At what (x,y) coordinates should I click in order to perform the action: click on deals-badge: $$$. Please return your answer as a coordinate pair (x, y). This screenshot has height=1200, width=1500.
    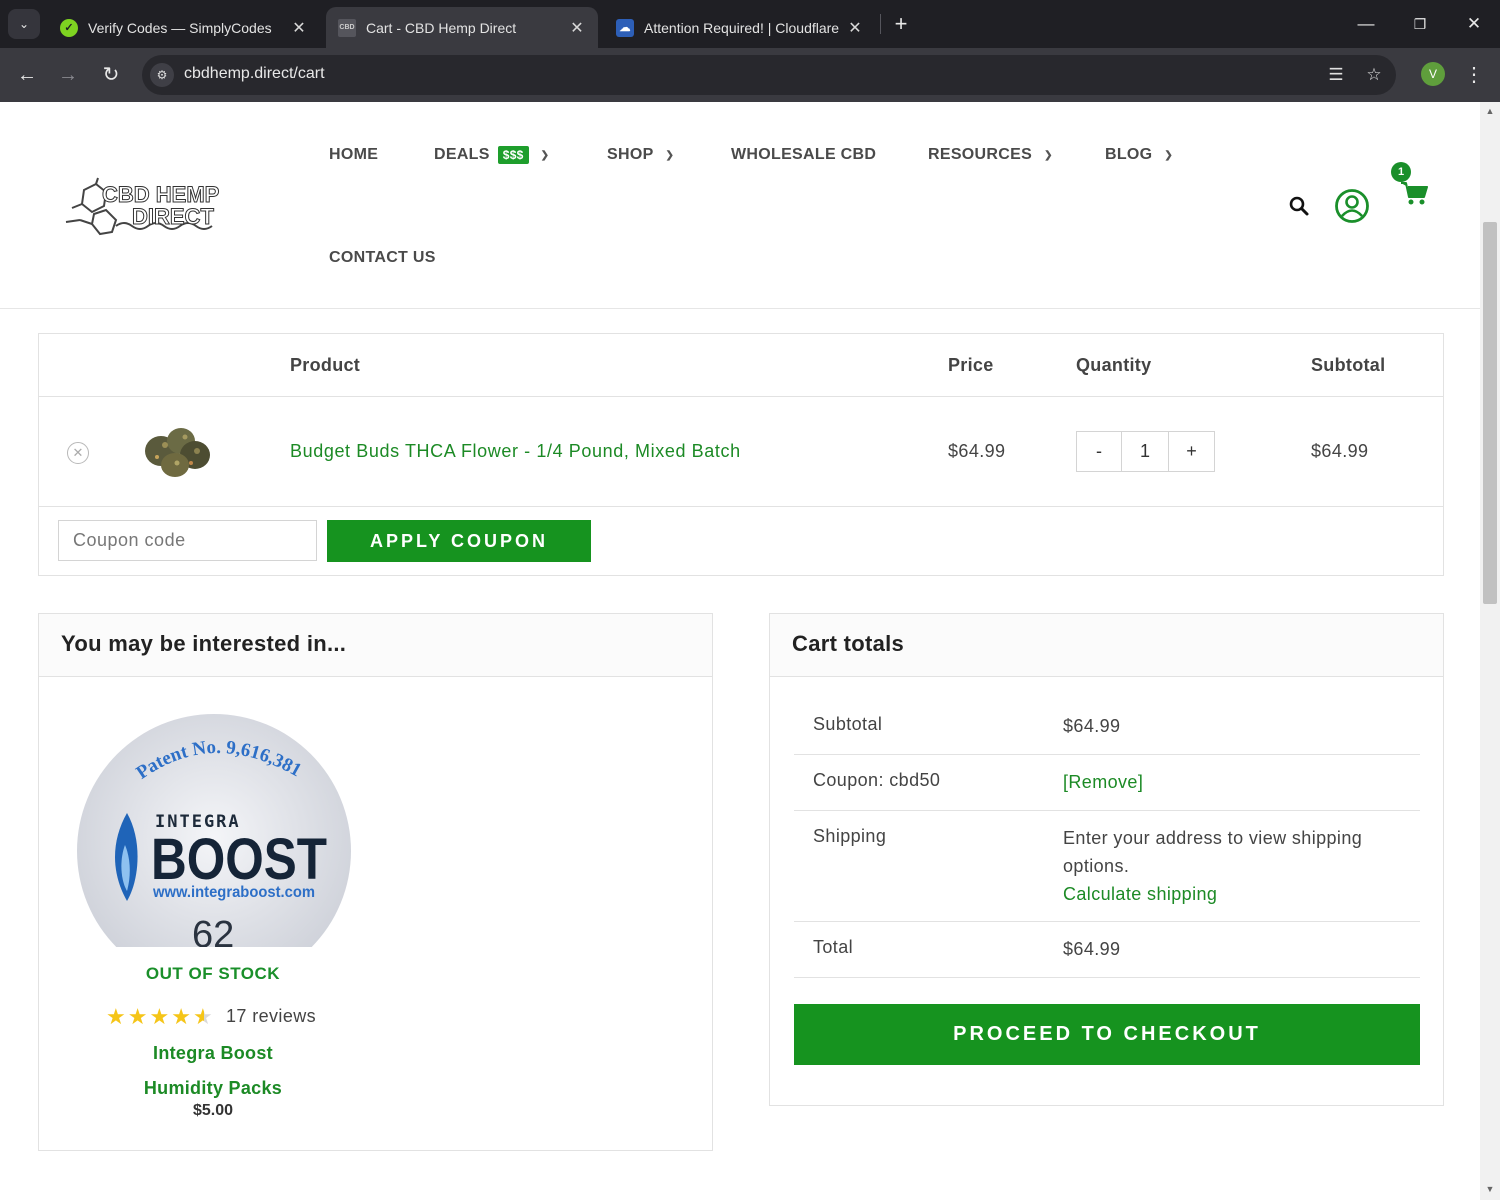
    Looking at the image, I should click on (513, 155).